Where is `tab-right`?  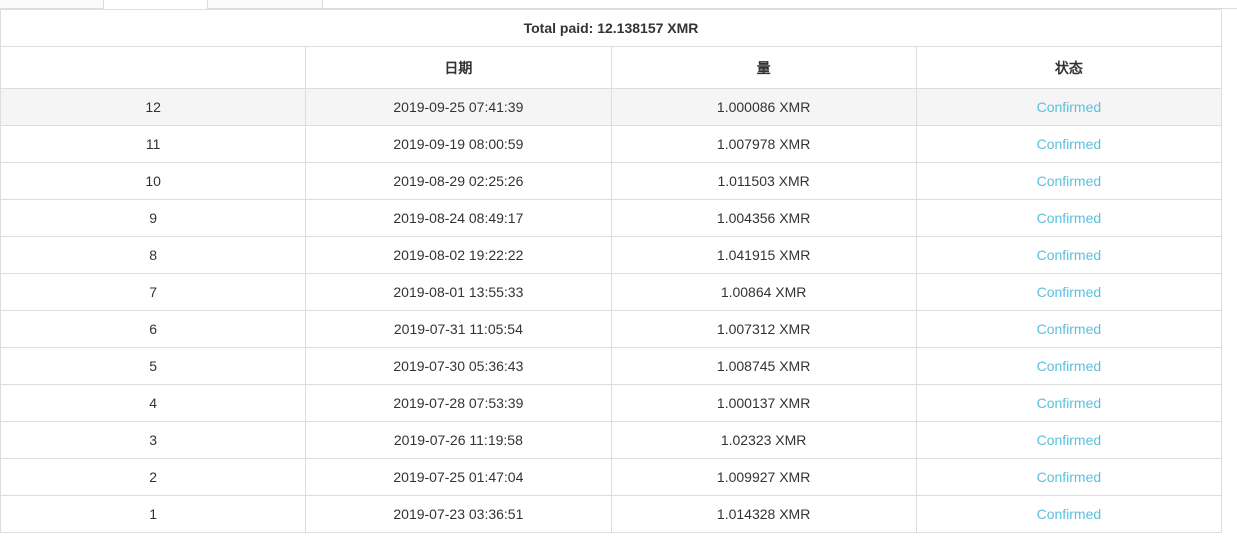
tab-right is located at coordinates (265, 4).